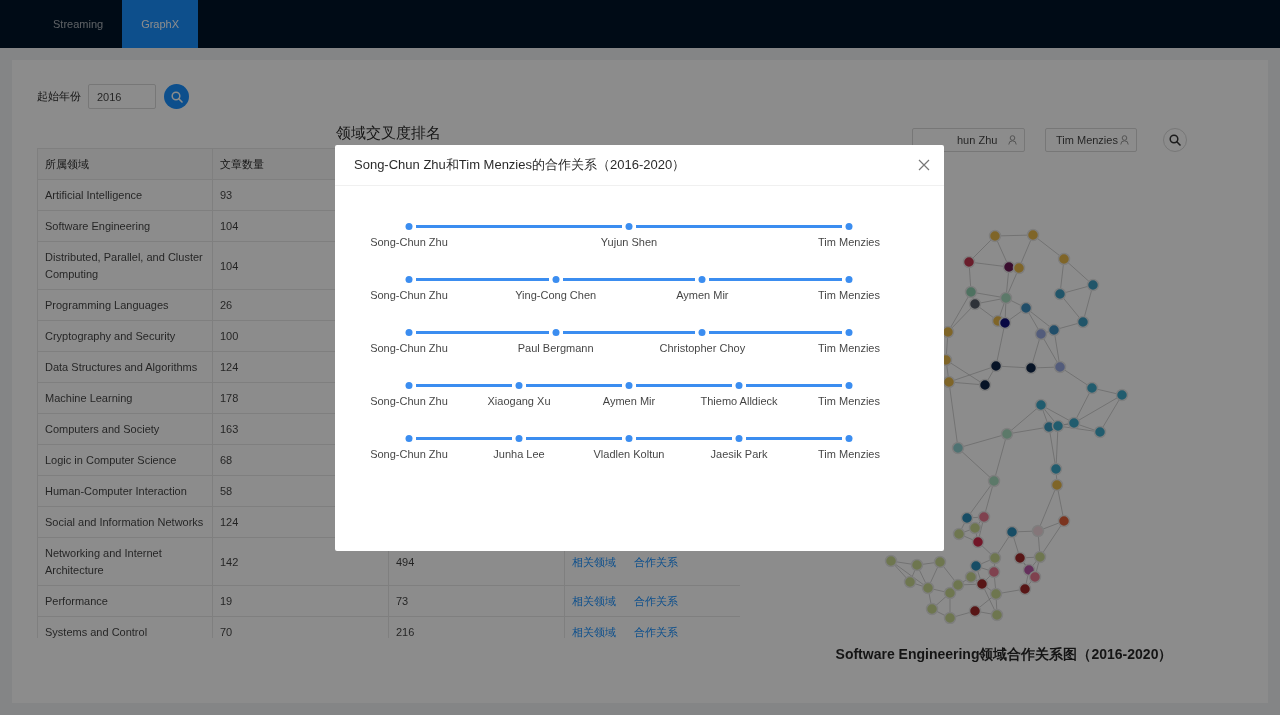  I want to click on author-input: hun Zhu, so click(968, 140).